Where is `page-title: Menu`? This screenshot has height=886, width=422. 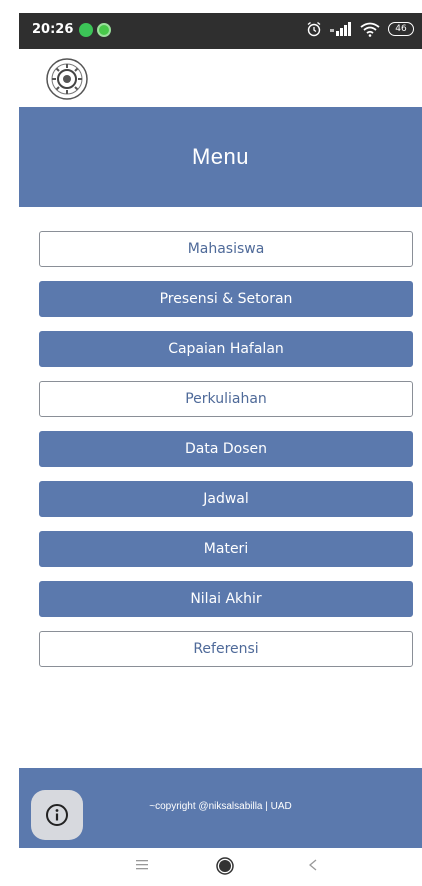 page-title: Menu is located at coordinates (220, 156).